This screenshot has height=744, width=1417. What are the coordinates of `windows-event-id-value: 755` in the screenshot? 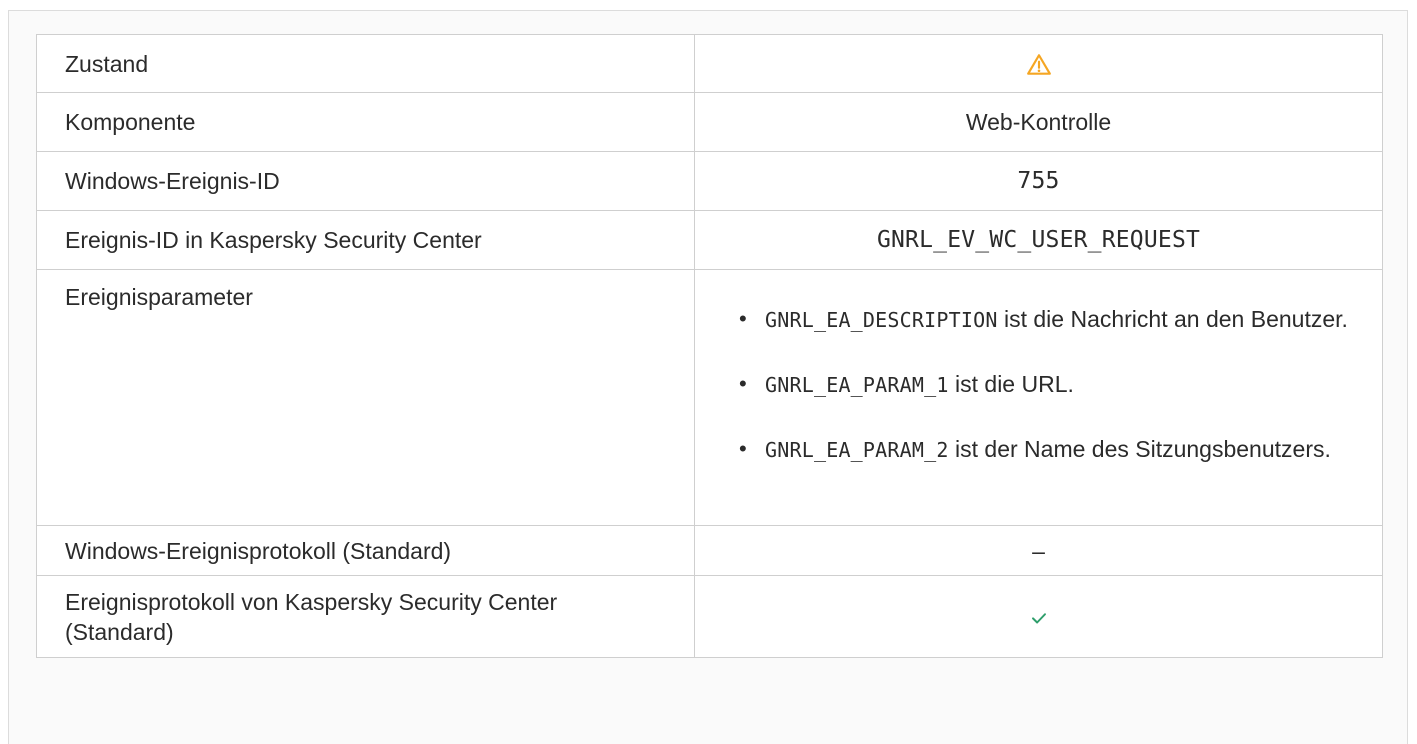 It's located at (1038, 181).